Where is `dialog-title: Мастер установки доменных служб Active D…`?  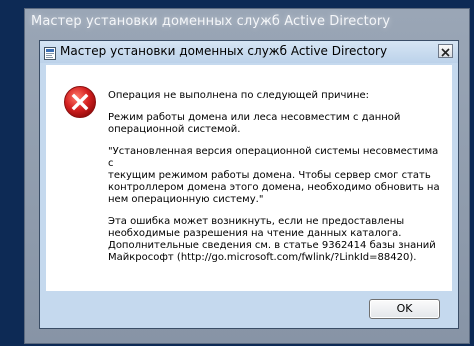
dialog-title: Мастер установки доменных служб Active D… is located at coordinates (224, 51).